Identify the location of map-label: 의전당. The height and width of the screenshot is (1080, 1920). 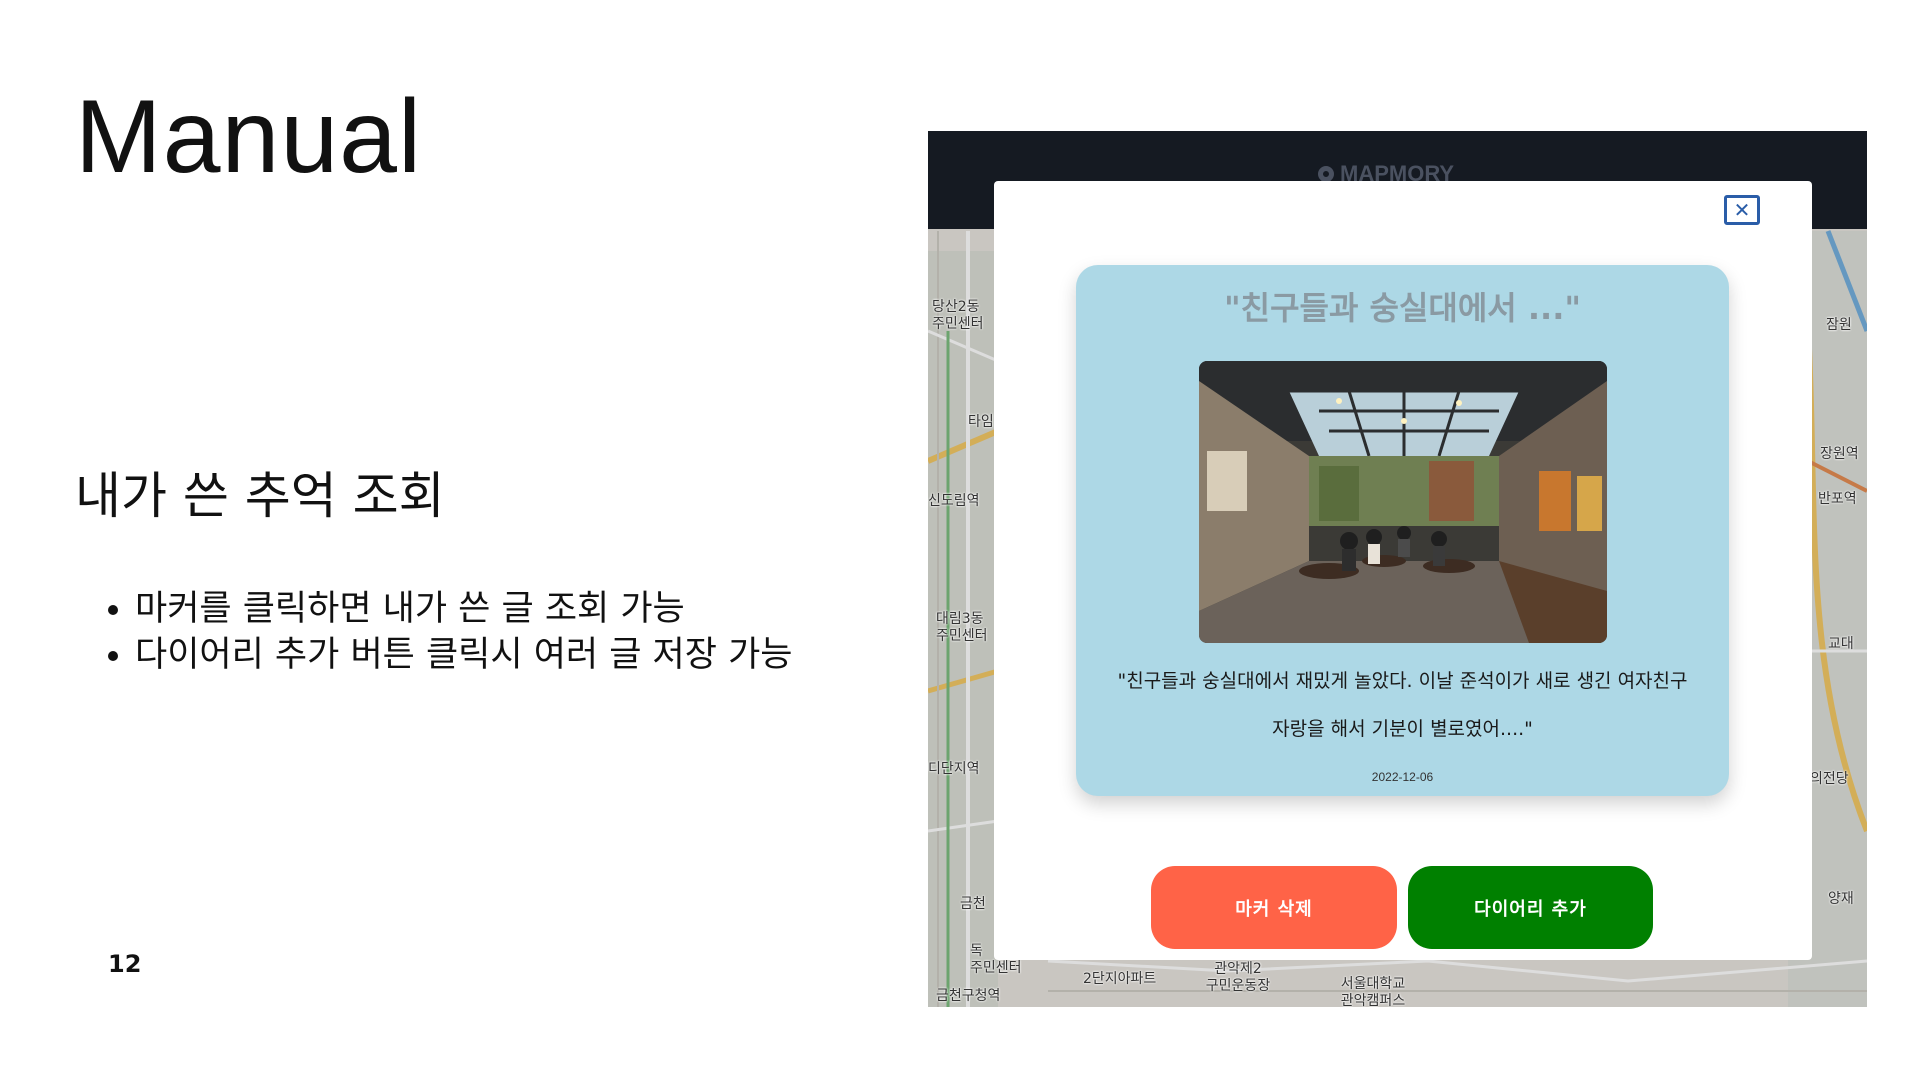
(1829, 779).